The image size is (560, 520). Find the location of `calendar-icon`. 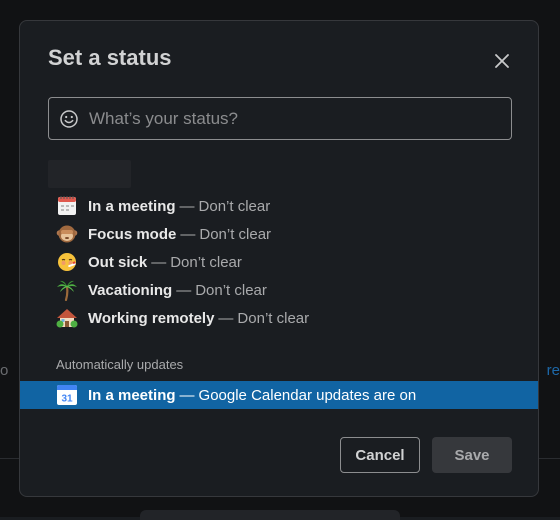

calendar-icon is located at coordinates (67, 205).